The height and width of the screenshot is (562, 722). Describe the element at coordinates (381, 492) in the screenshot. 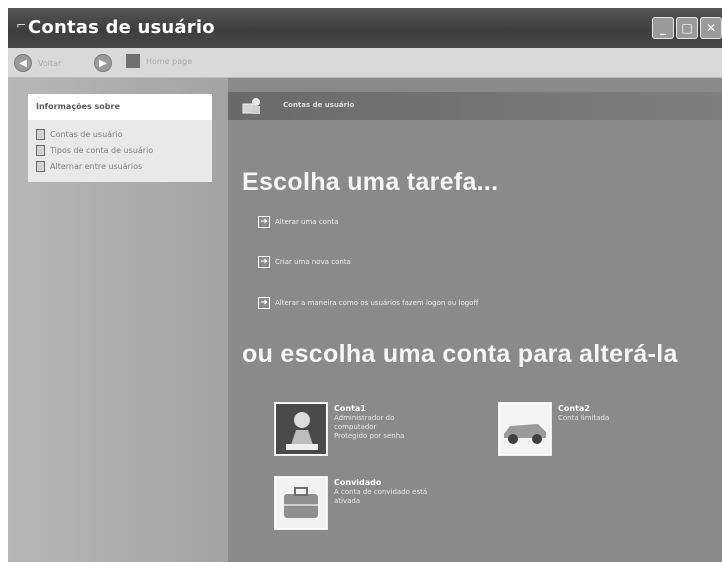

I see `account-detail: A conta de convidado está` at that location.